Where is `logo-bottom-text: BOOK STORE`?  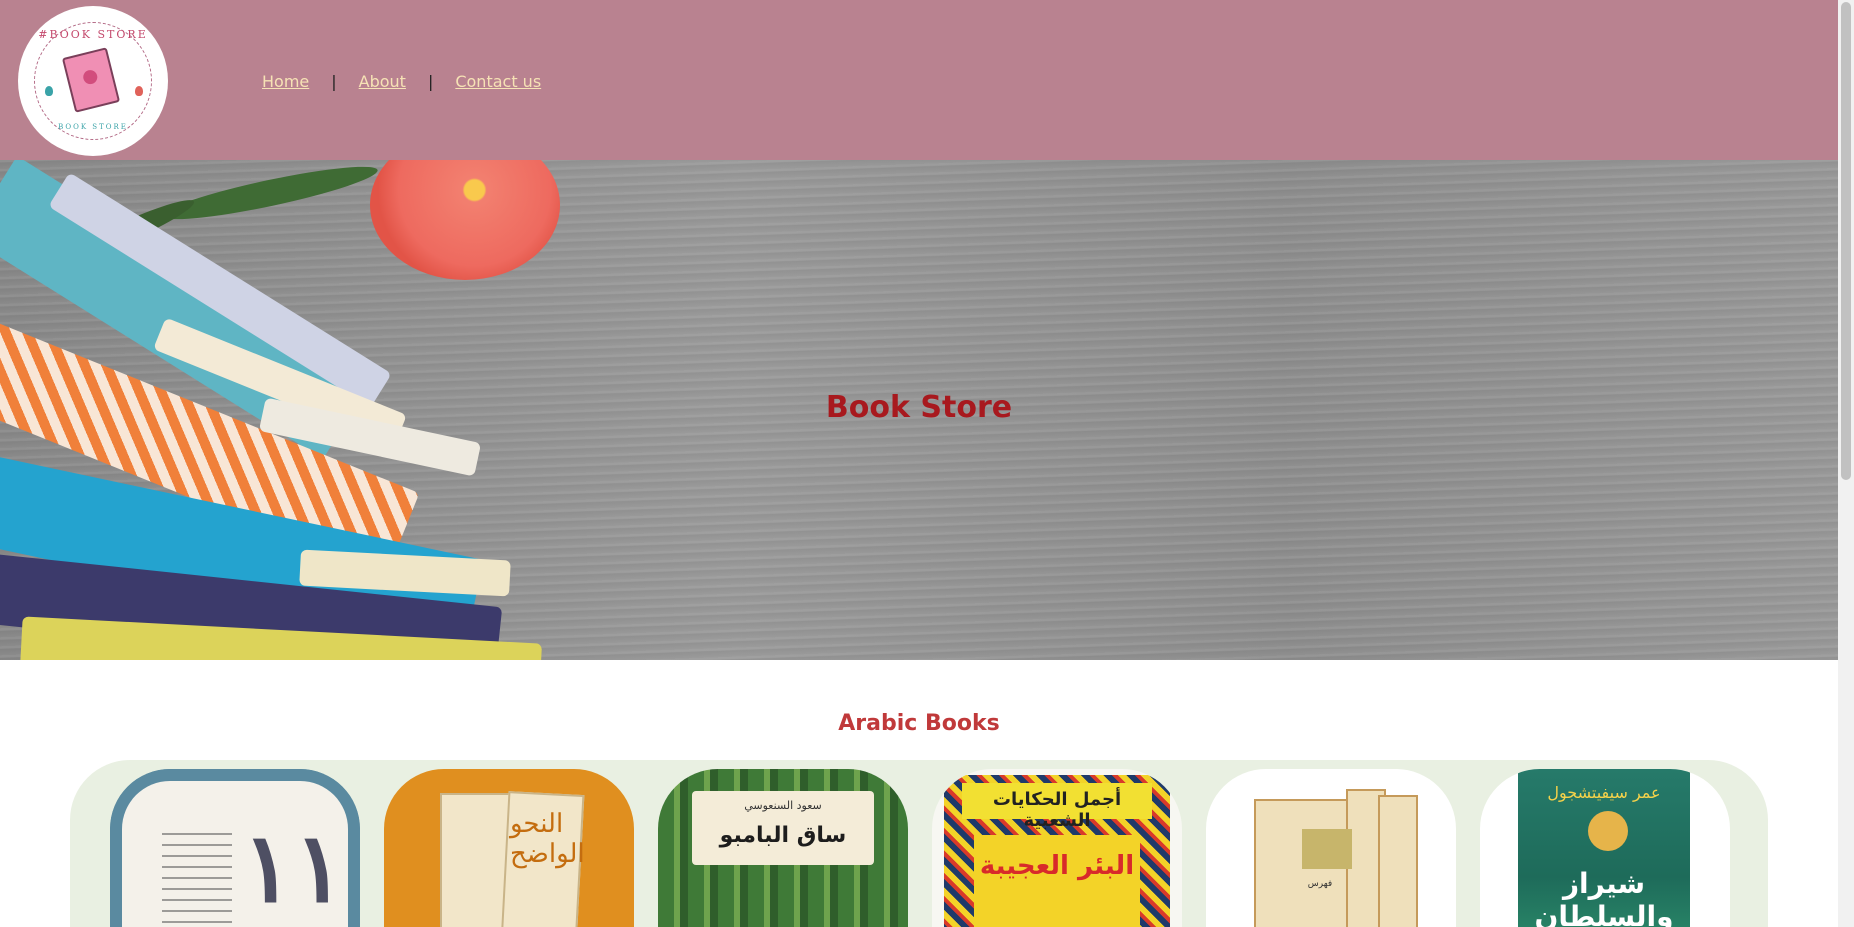
logo-bottom-text: BOOK STORE is located at coordinates (93, 127).